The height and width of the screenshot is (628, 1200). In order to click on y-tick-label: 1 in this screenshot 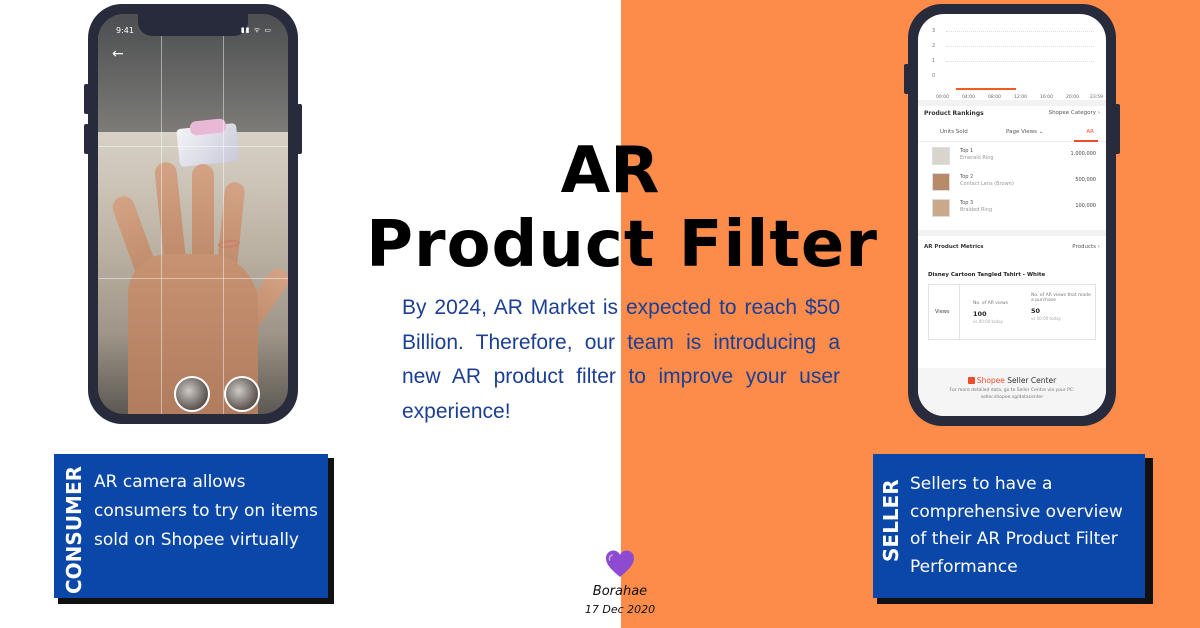, I will do `click(934, 61)`.